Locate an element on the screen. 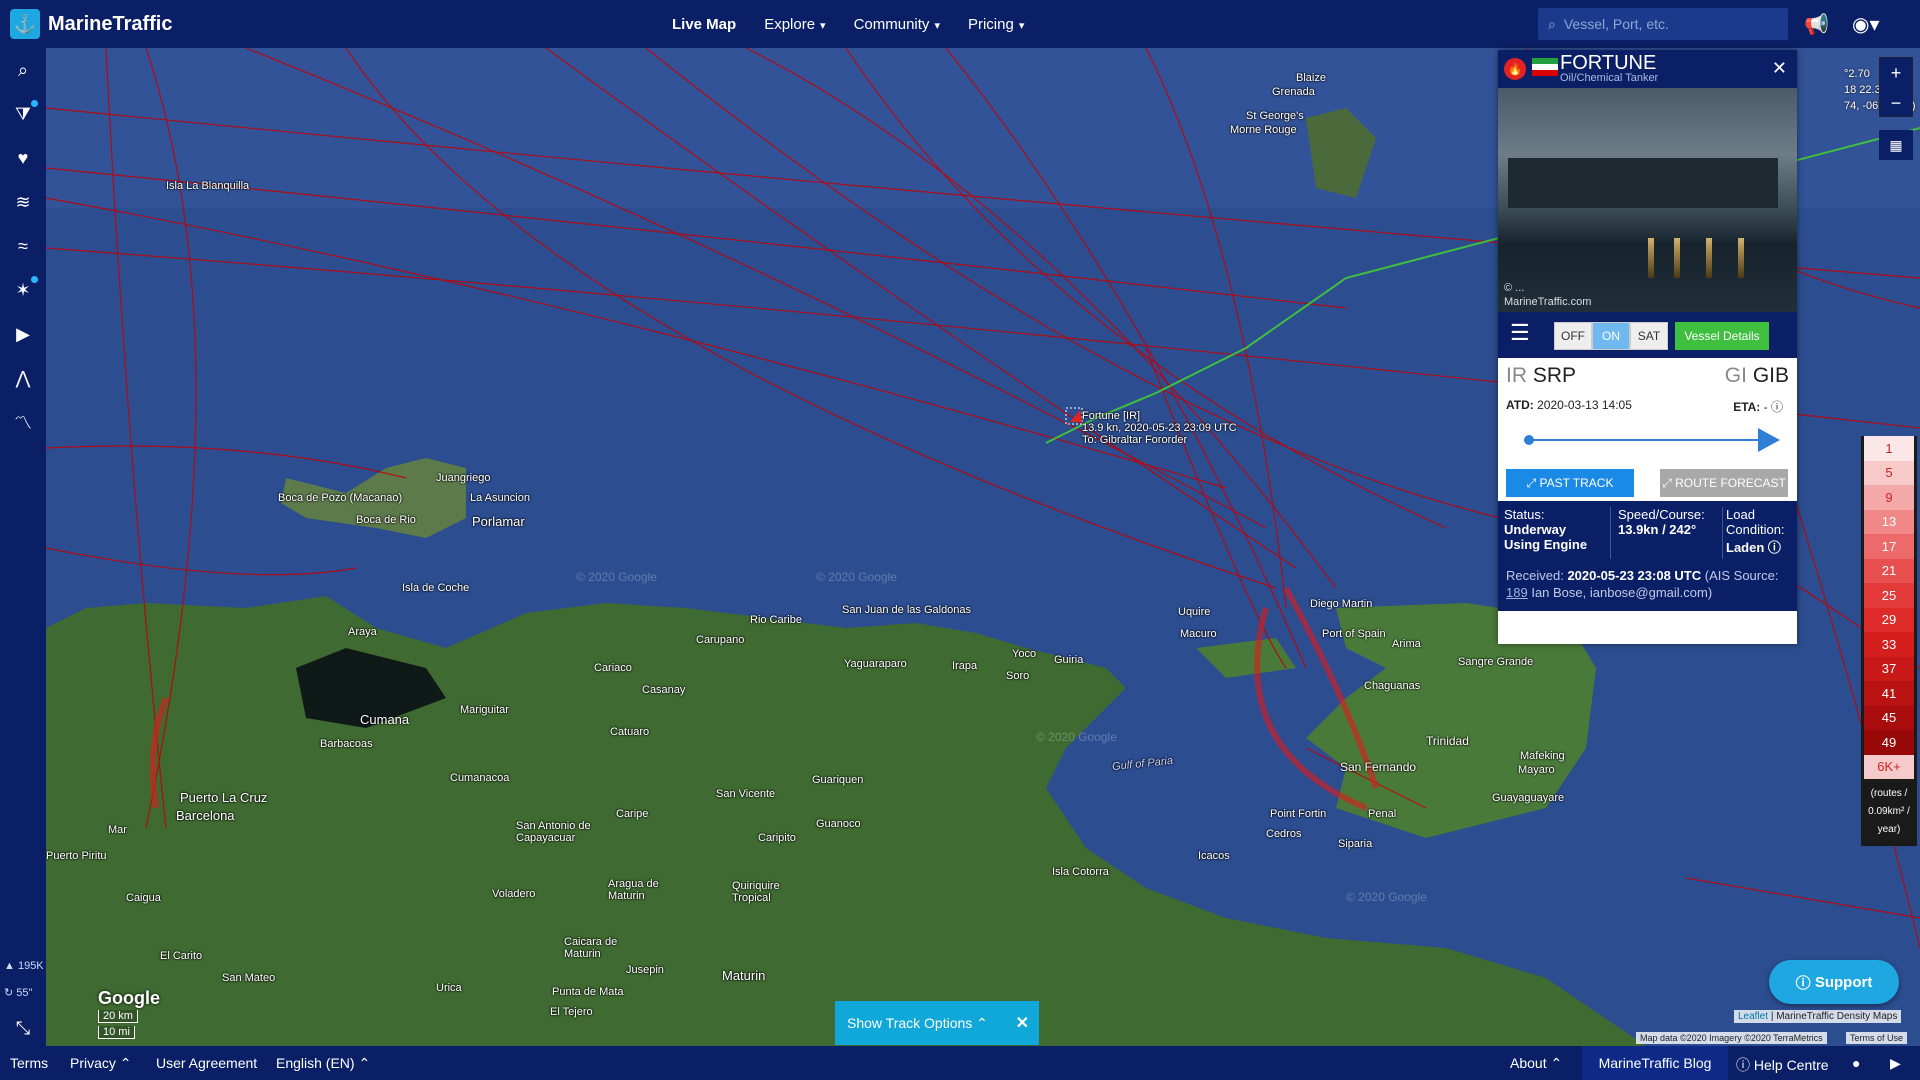 The height and width of the screenshot is (1080, 1920). refresh-timer-value: 55" is located at coordinates (24, 993).